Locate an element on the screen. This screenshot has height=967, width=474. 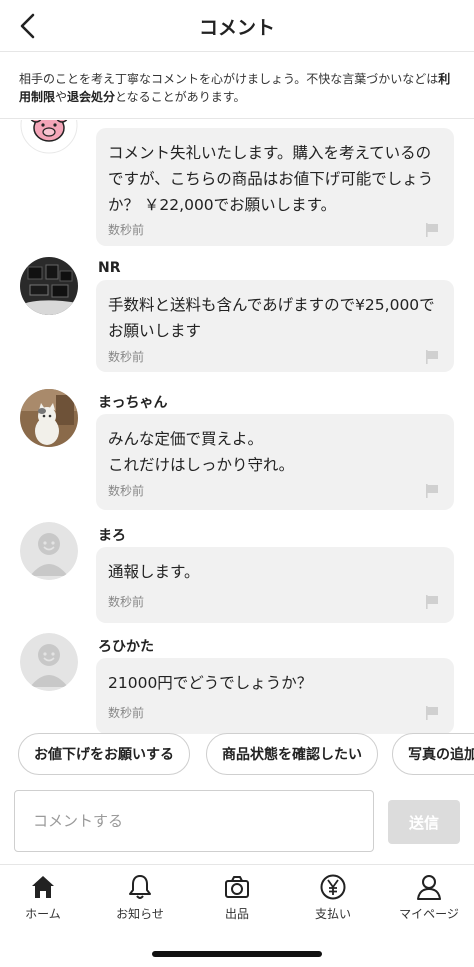
tab-mypage: マイページ is located at coordinates (428, 900).